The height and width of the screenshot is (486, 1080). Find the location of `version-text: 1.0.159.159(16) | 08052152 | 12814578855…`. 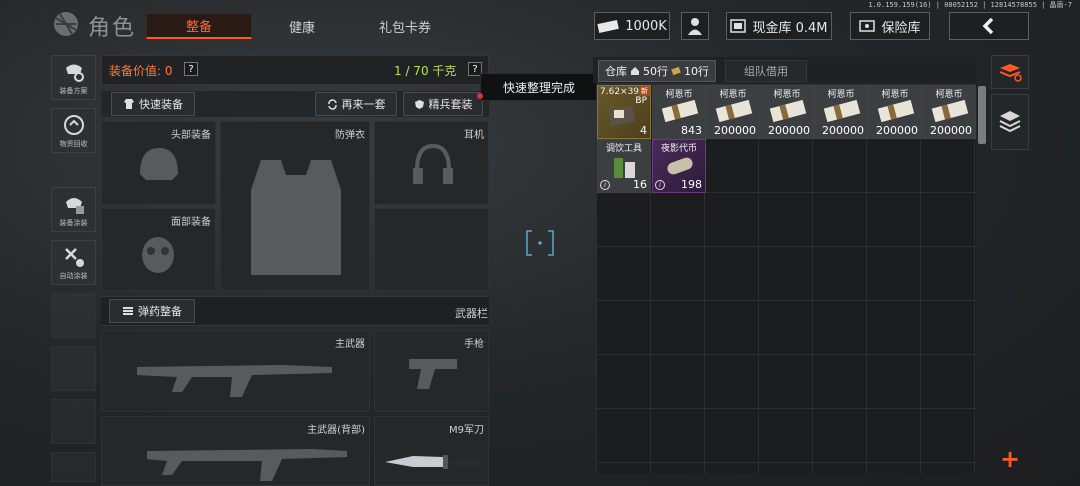

version-text: 1.0.159.159(16) | 08052152 | 12814578855… is located at coordinates (970, 5).